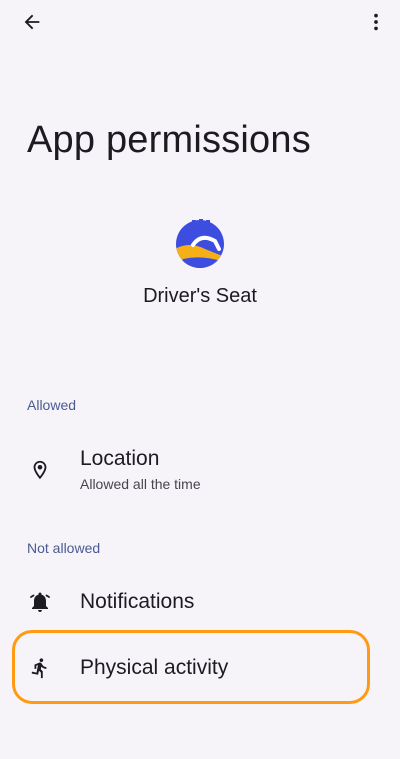  What do you see at coordinates (40, 470) in the screenshot?
I see `location-pin-icon` at bounding box center [40, 470].